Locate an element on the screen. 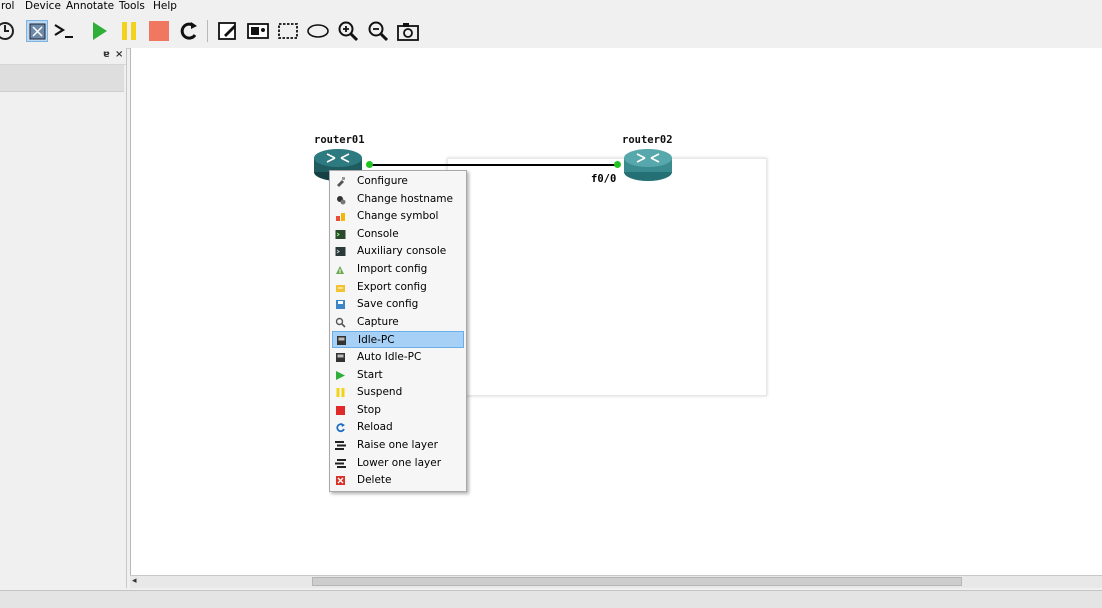  menu-item-suspend: Suspend is located at coordinates (398, 392).